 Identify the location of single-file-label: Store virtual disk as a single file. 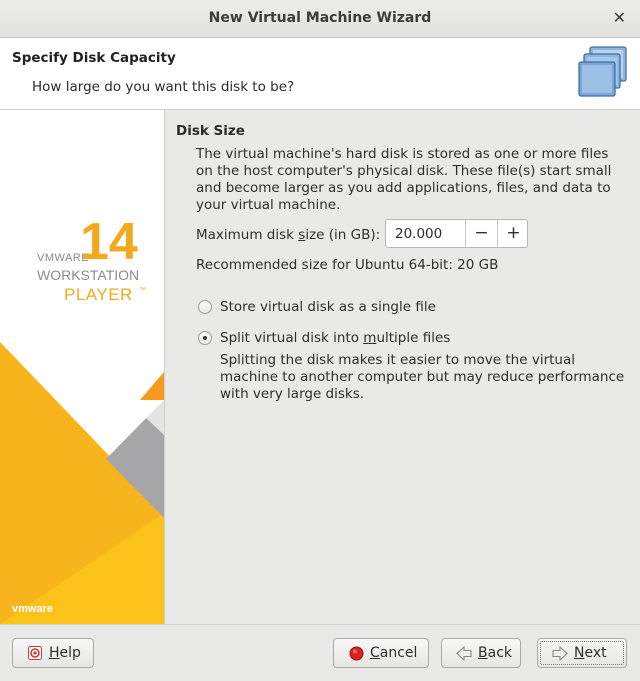
(328, 307).